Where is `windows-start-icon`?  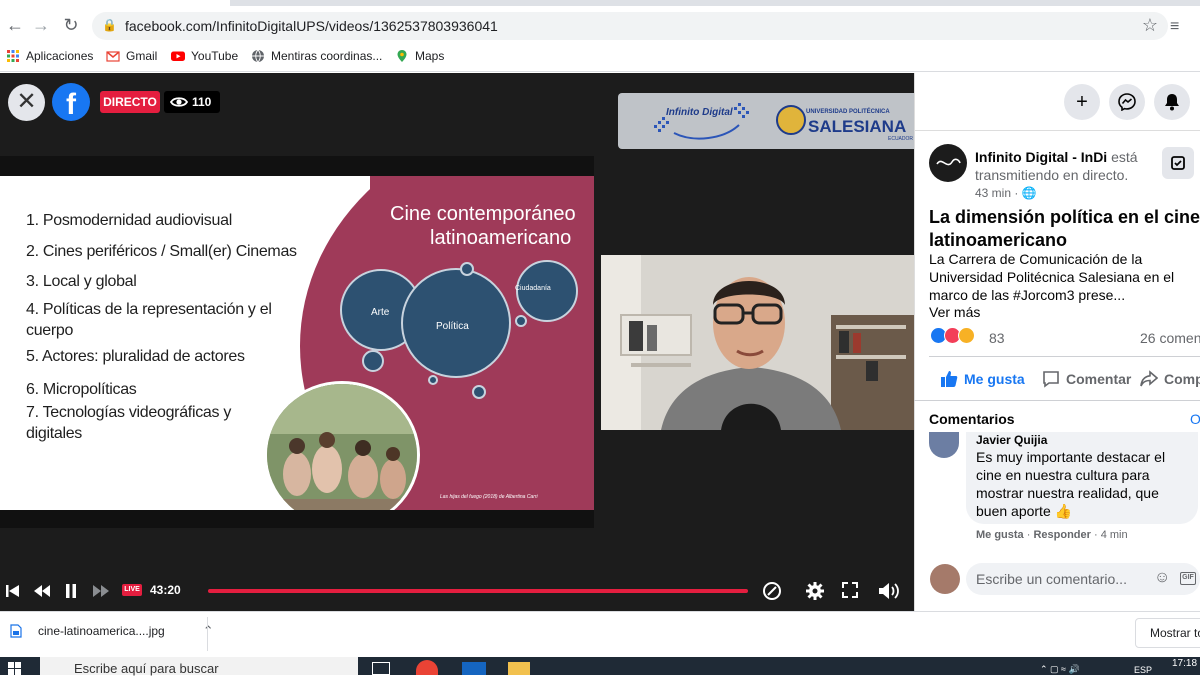 windows-start-icon is located at coordinates (15, 668).